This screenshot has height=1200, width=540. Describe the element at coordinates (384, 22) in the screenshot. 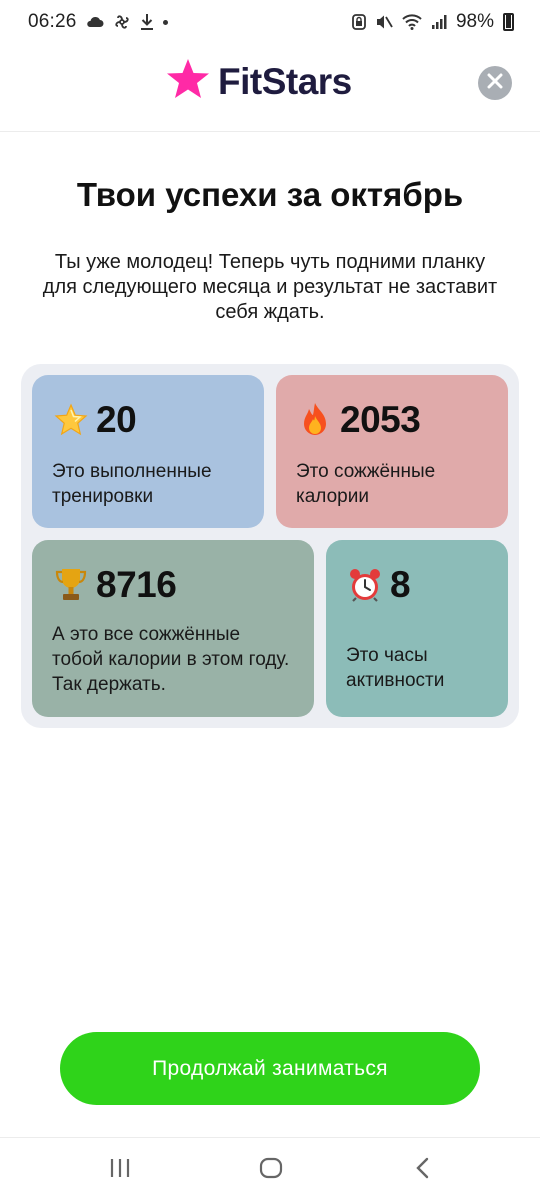

I see `mute-icon` at that location.